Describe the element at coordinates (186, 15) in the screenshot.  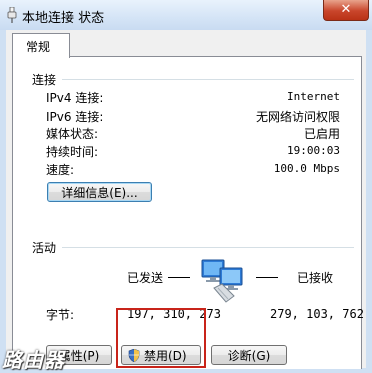
I see `title-bar: 本地连接 状态 ✕` at that location.